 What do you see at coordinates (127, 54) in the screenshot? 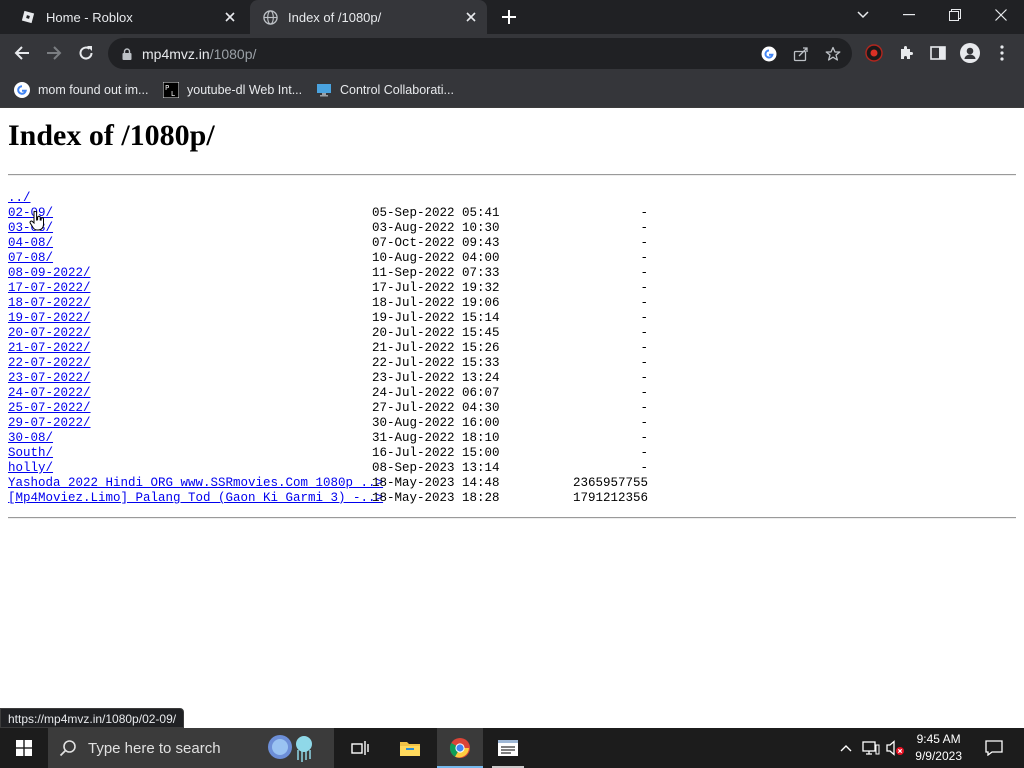
I see `lock-icon` at bounding box center [127, 54].